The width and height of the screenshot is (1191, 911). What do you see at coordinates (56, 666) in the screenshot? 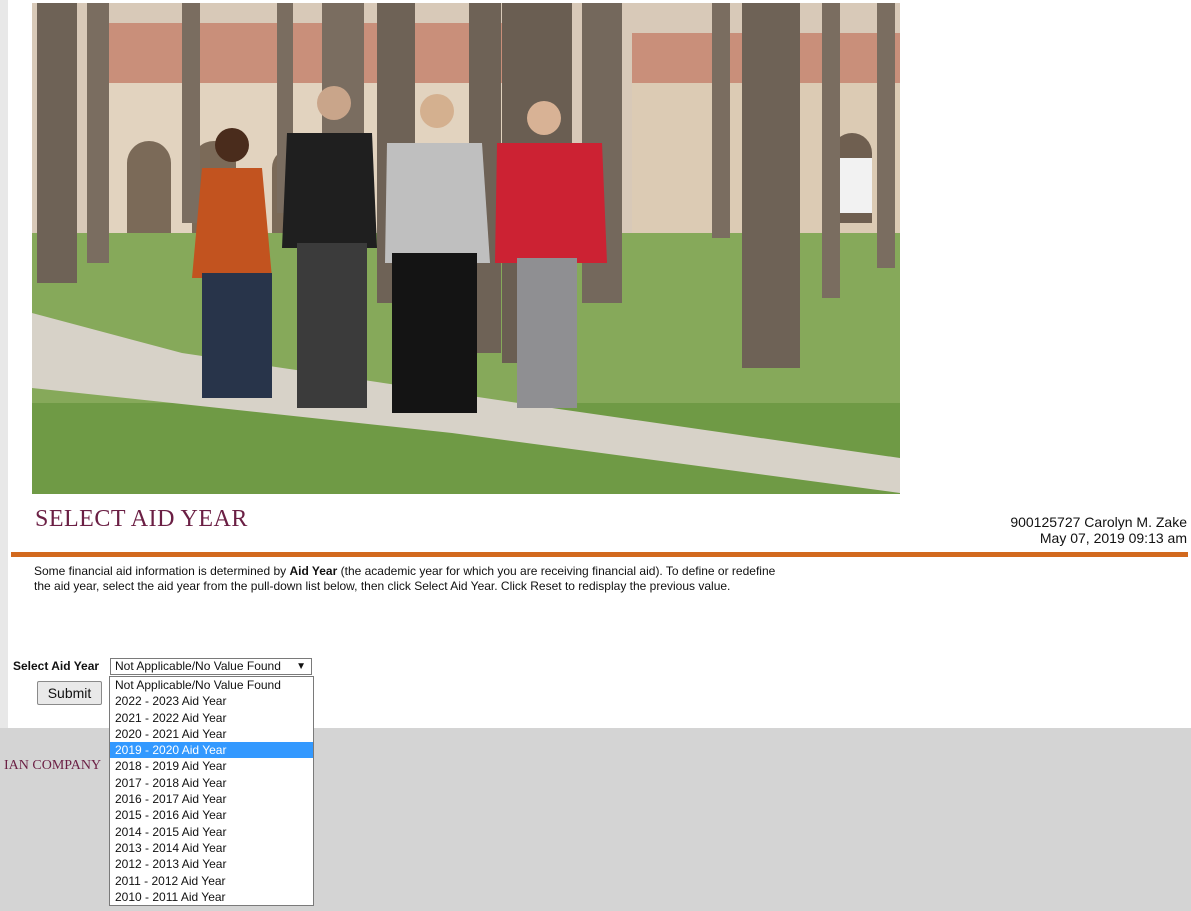
I see `aid-year-label: Select Aid Year` at bounding box center [56, 666].